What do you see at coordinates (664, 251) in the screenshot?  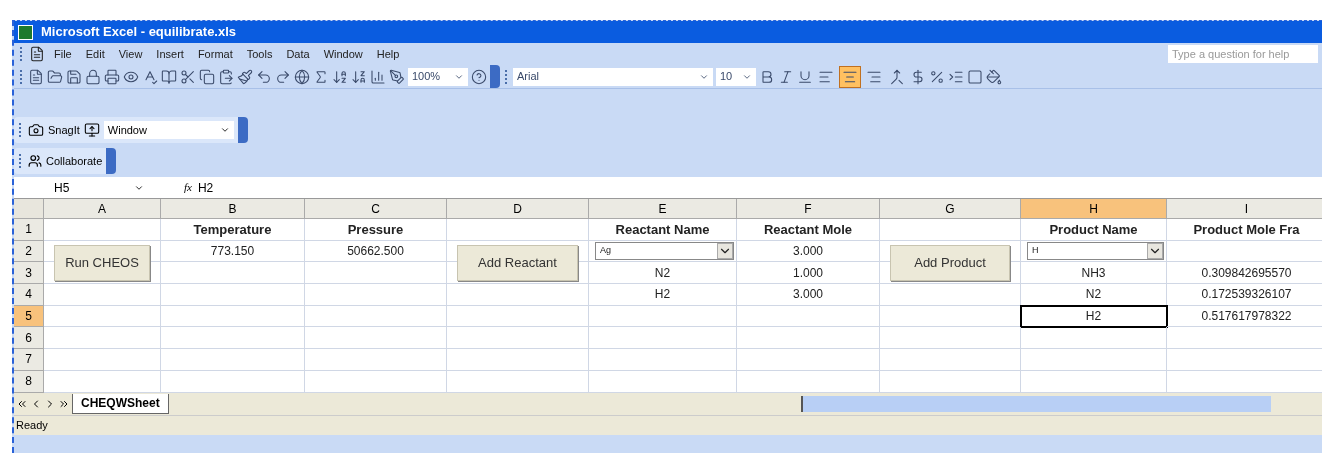 I see `combo-box: Ag` at bounding box center [664, 251].